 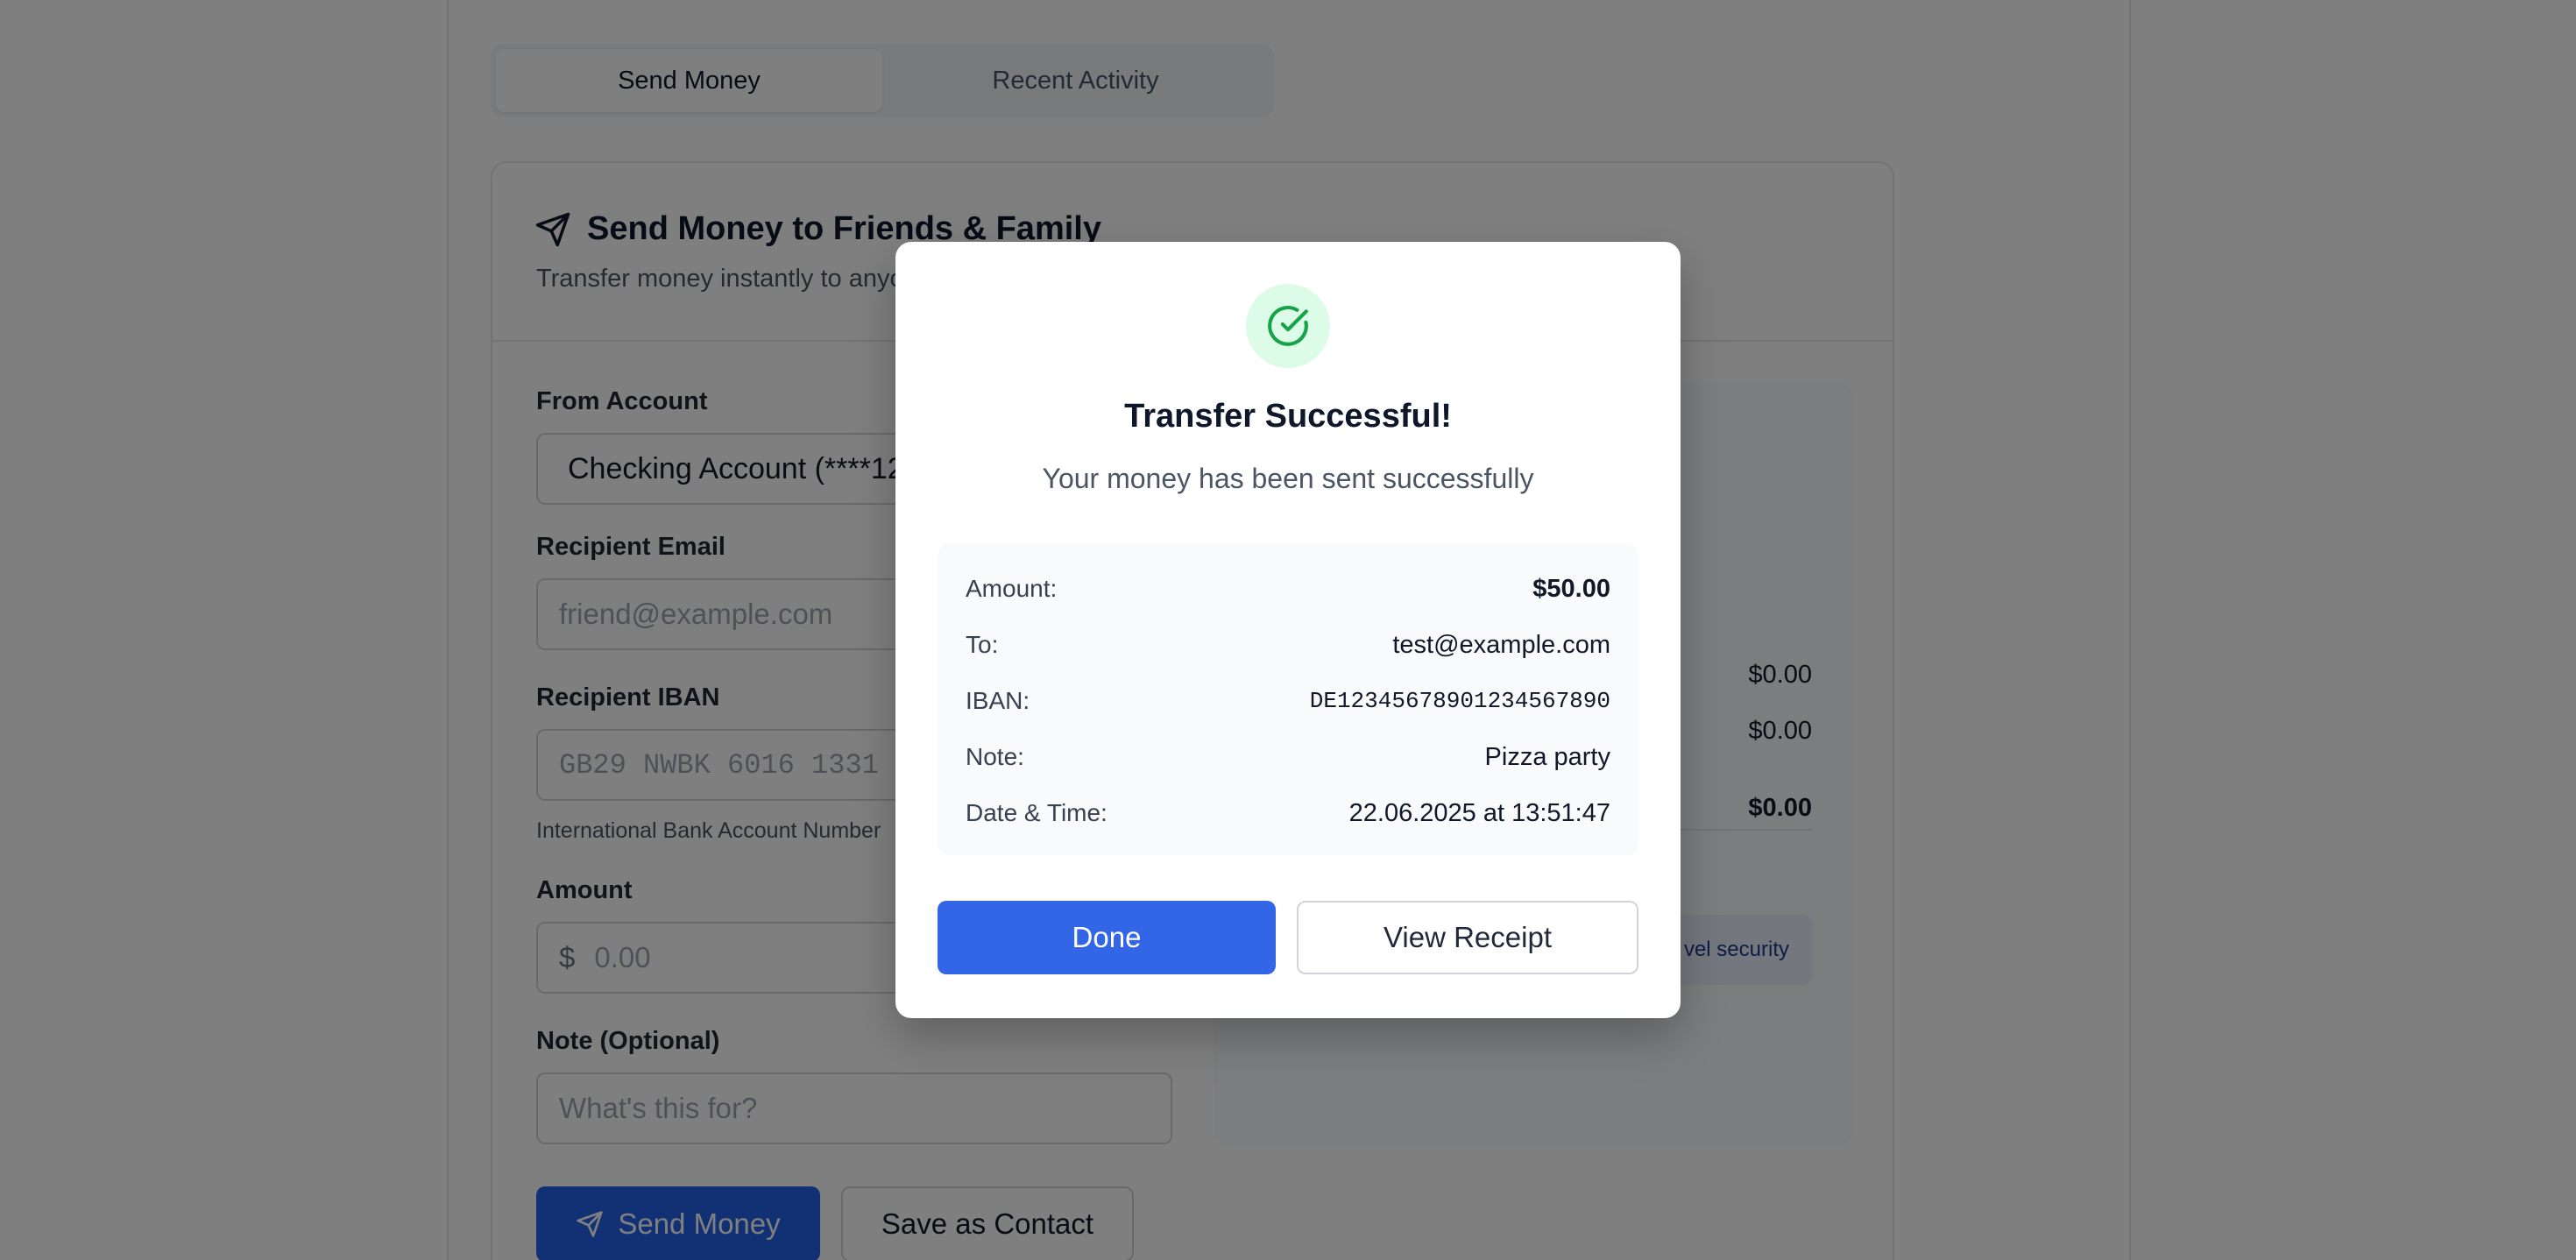 What do you see at coordinates (982, 644) in the screenshot?
I see `detail-label: To:` at bounding box center [982, 644].